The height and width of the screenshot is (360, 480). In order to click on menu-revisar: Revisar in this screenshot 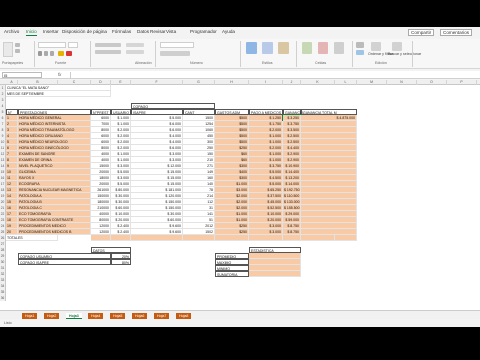, I will do `click(158, 31)`.